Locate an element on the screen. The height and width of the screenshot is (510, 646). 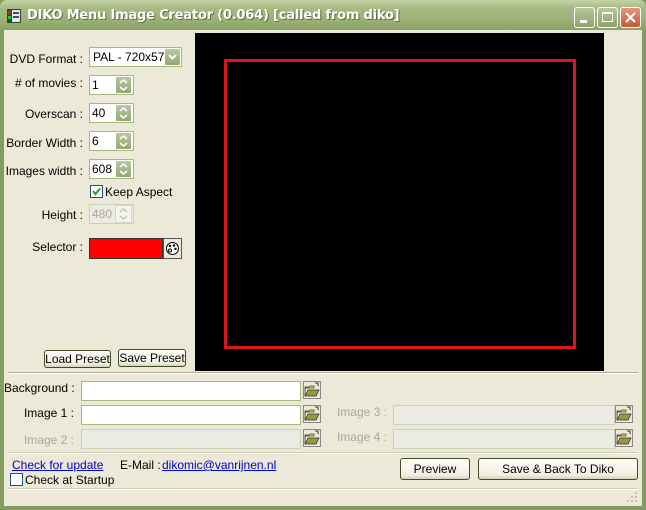
checkmark-icon is located at coordinates (96, 191).